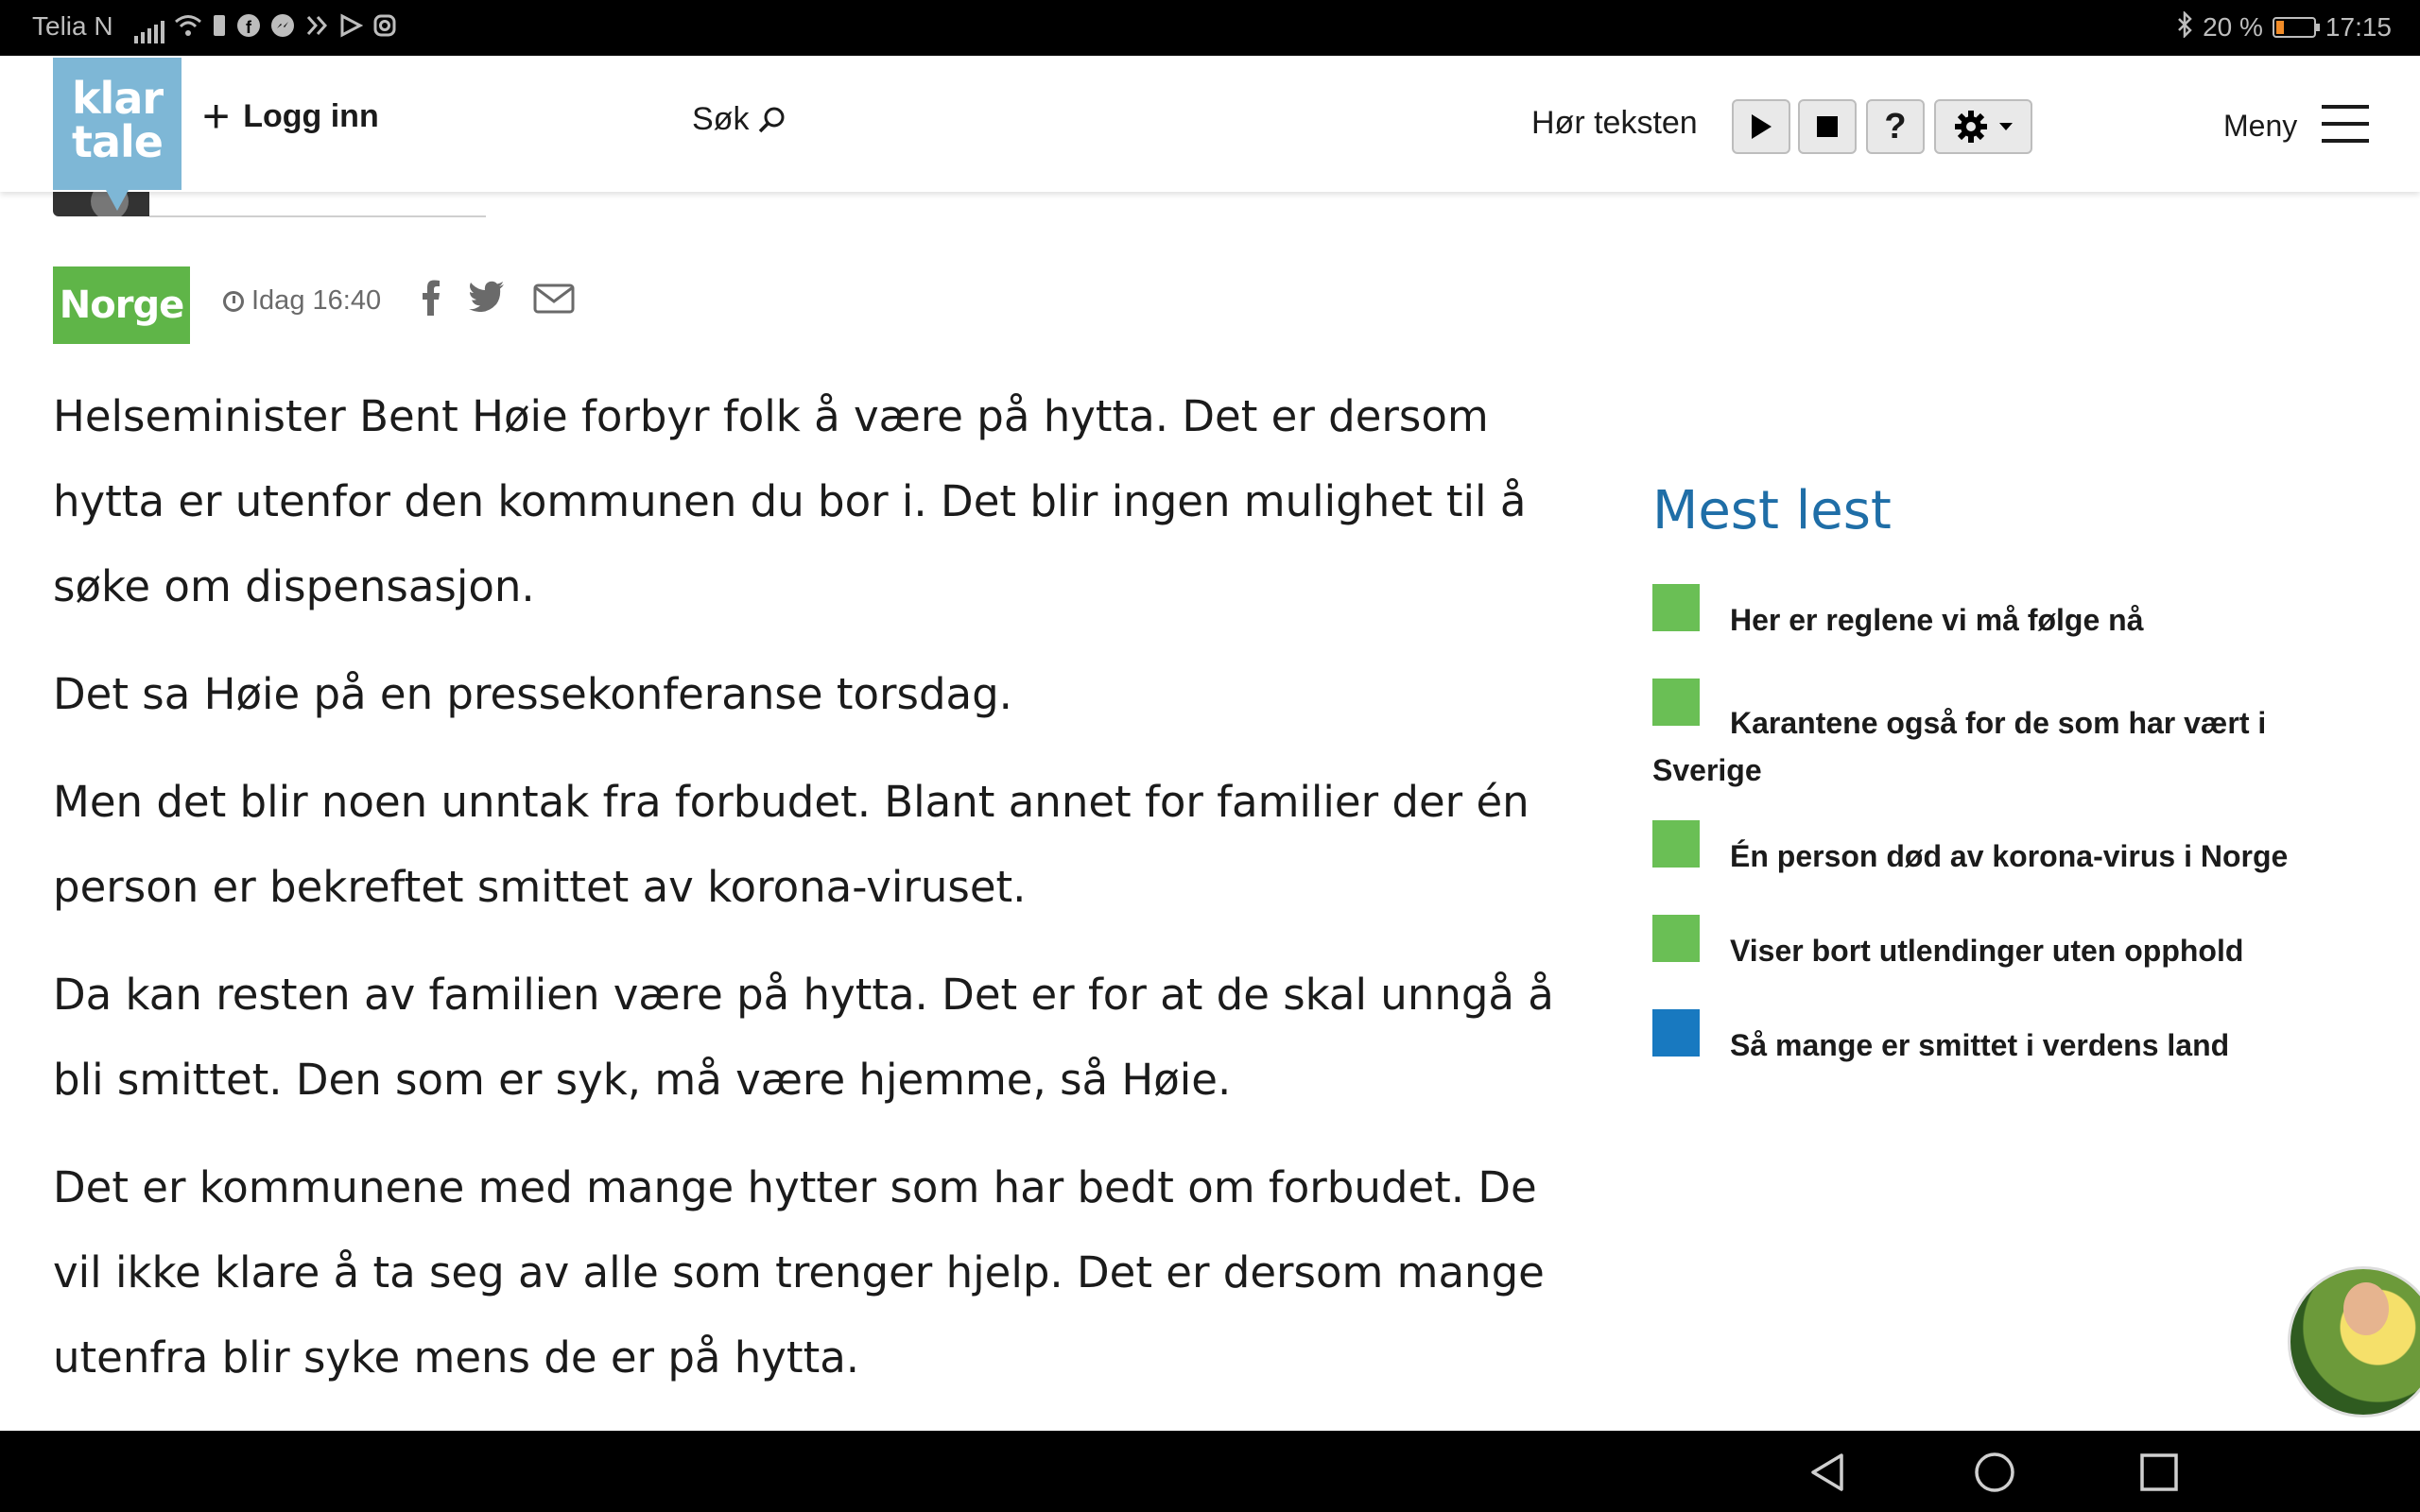 The image size is (2420, 1512). I want to click on most-read-item-label: Én person død av korona-virus i Norge, so click(2010, 856).